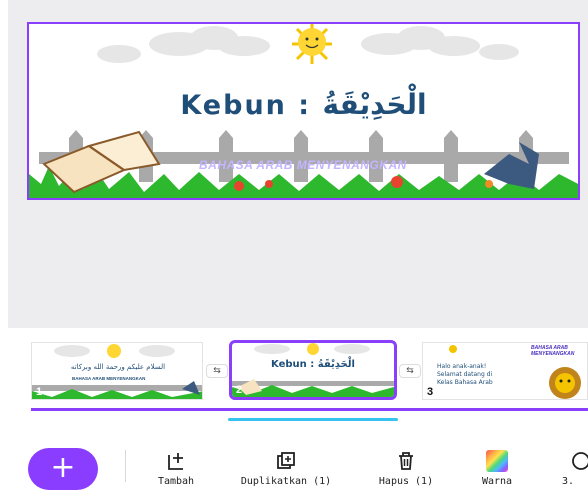 Image resolution: width=588 pixels, height=494 pixels. I want to click on delete-label: Hapus (1), so click(406, 481).